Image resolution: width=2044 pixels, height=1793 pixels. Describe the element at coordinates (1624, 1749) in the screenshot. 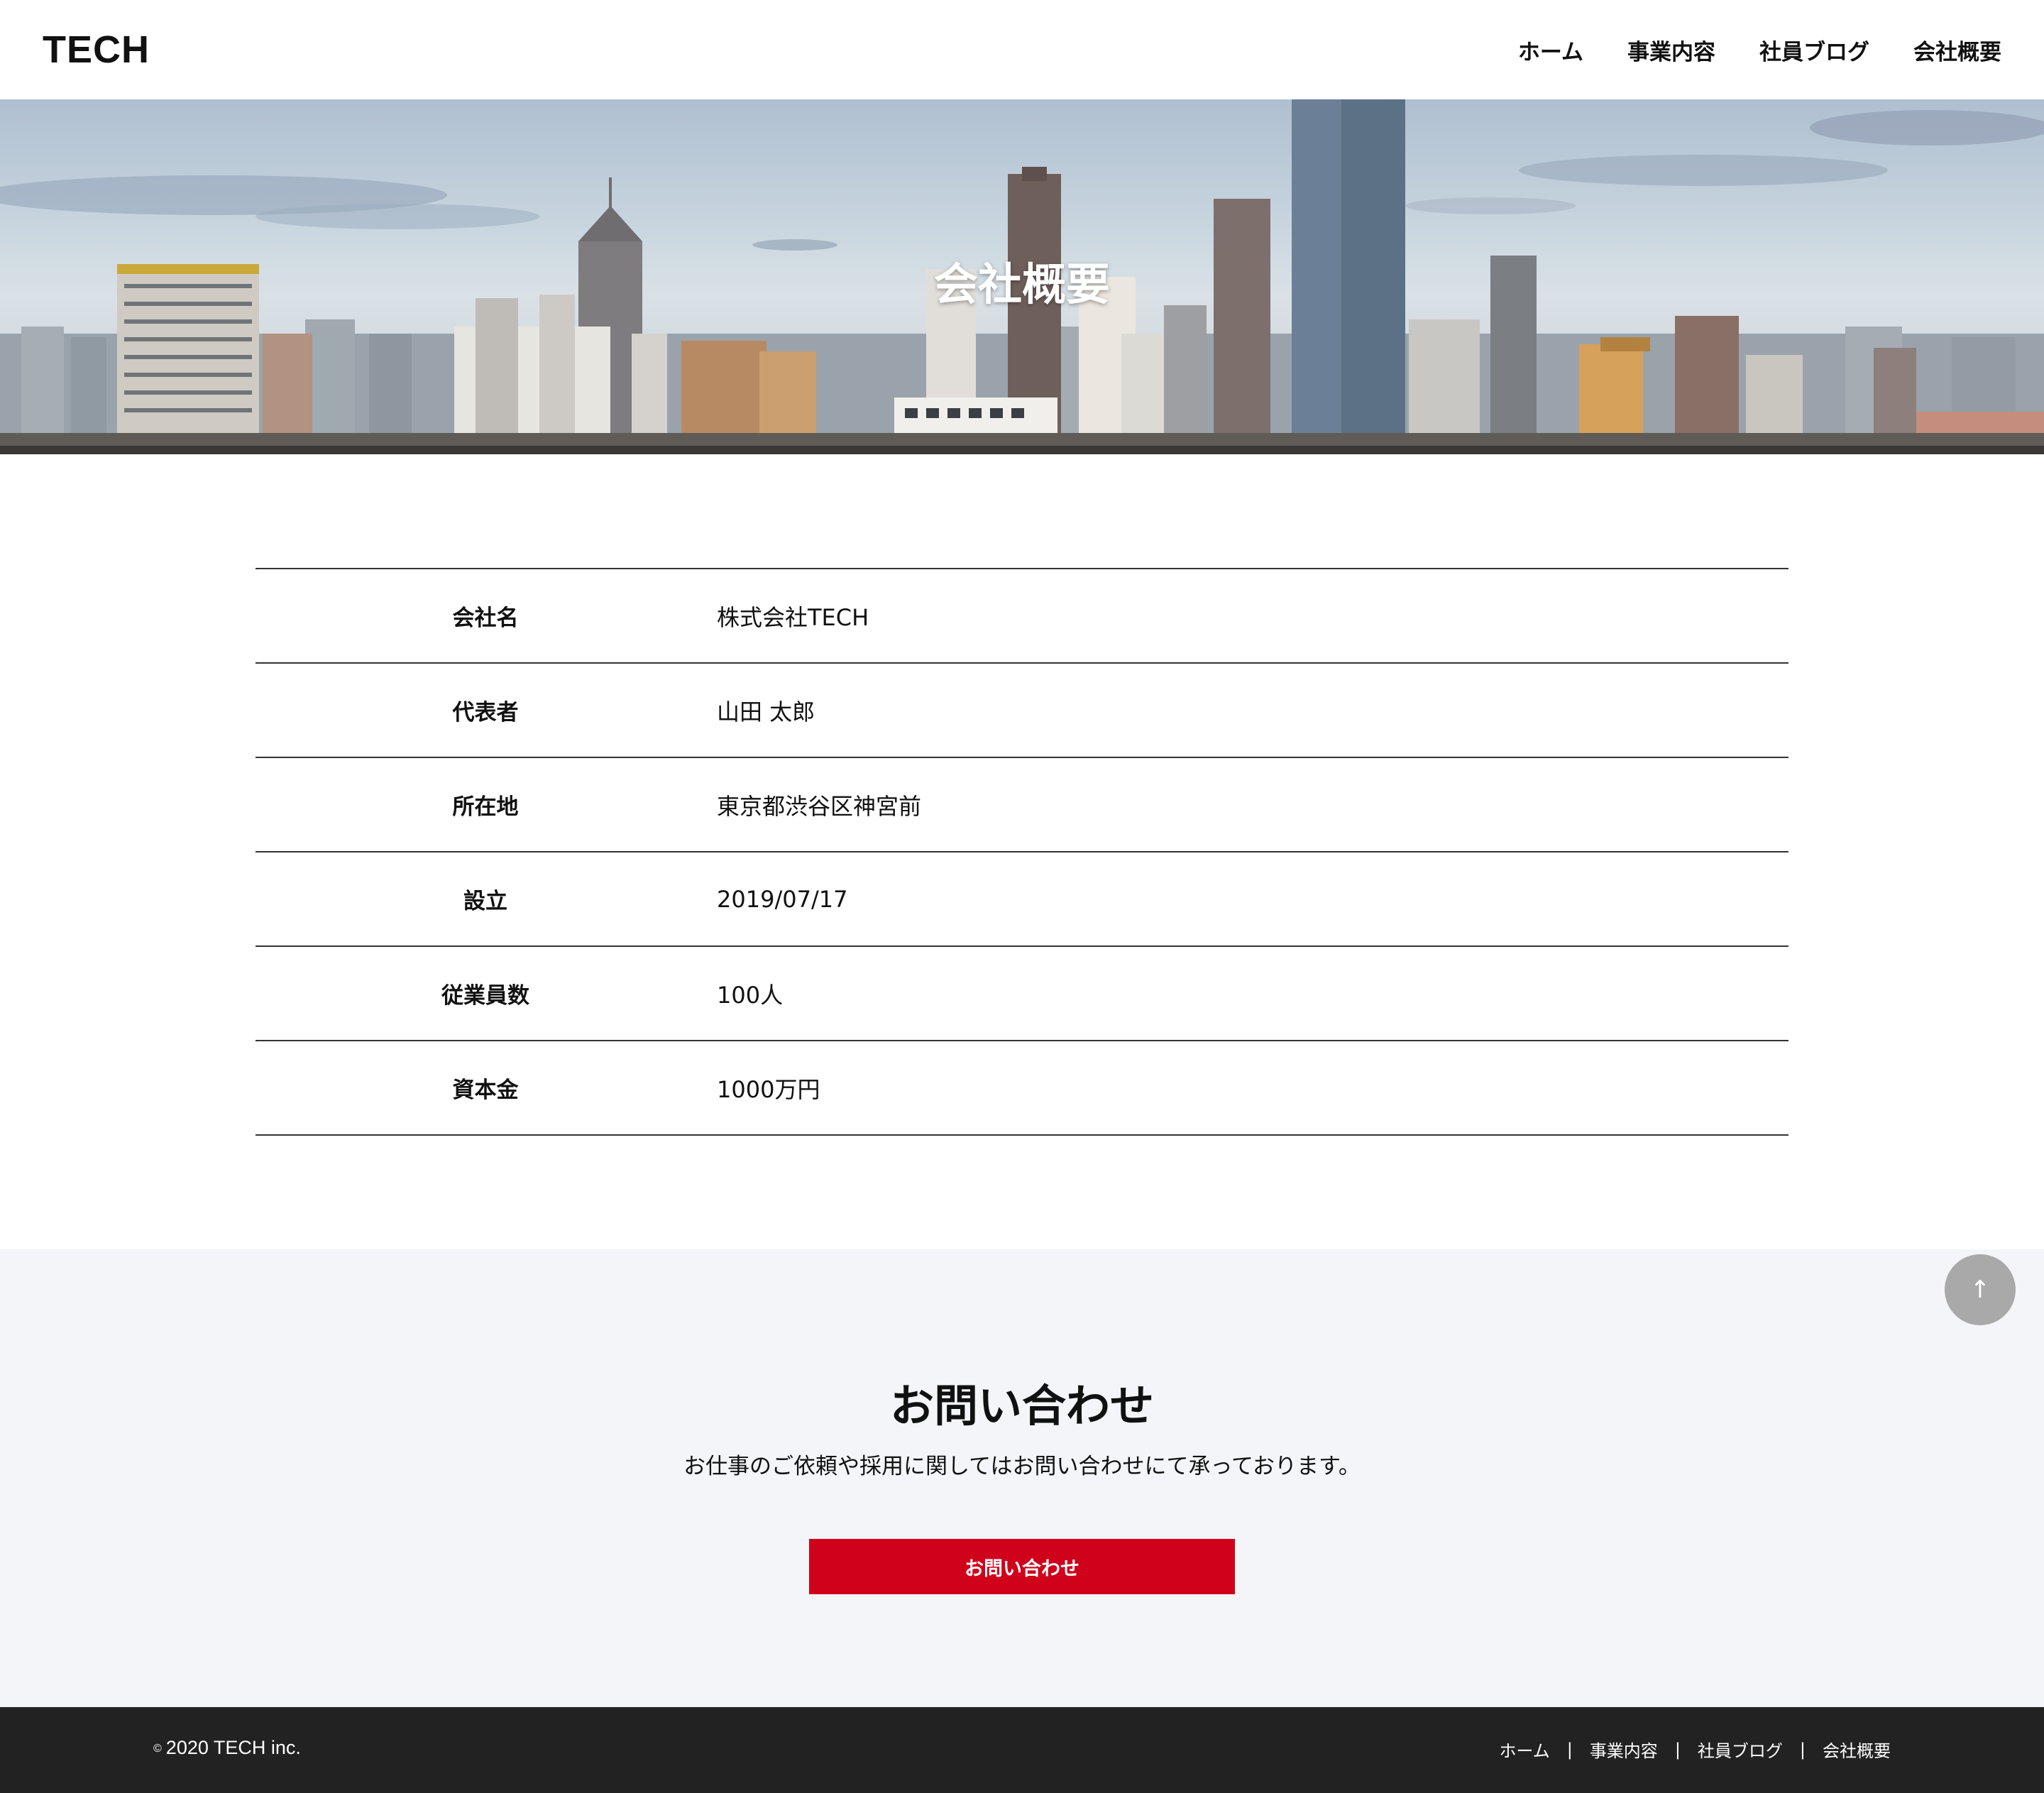

I see `footer-nav-services: 事業内容` at that location.